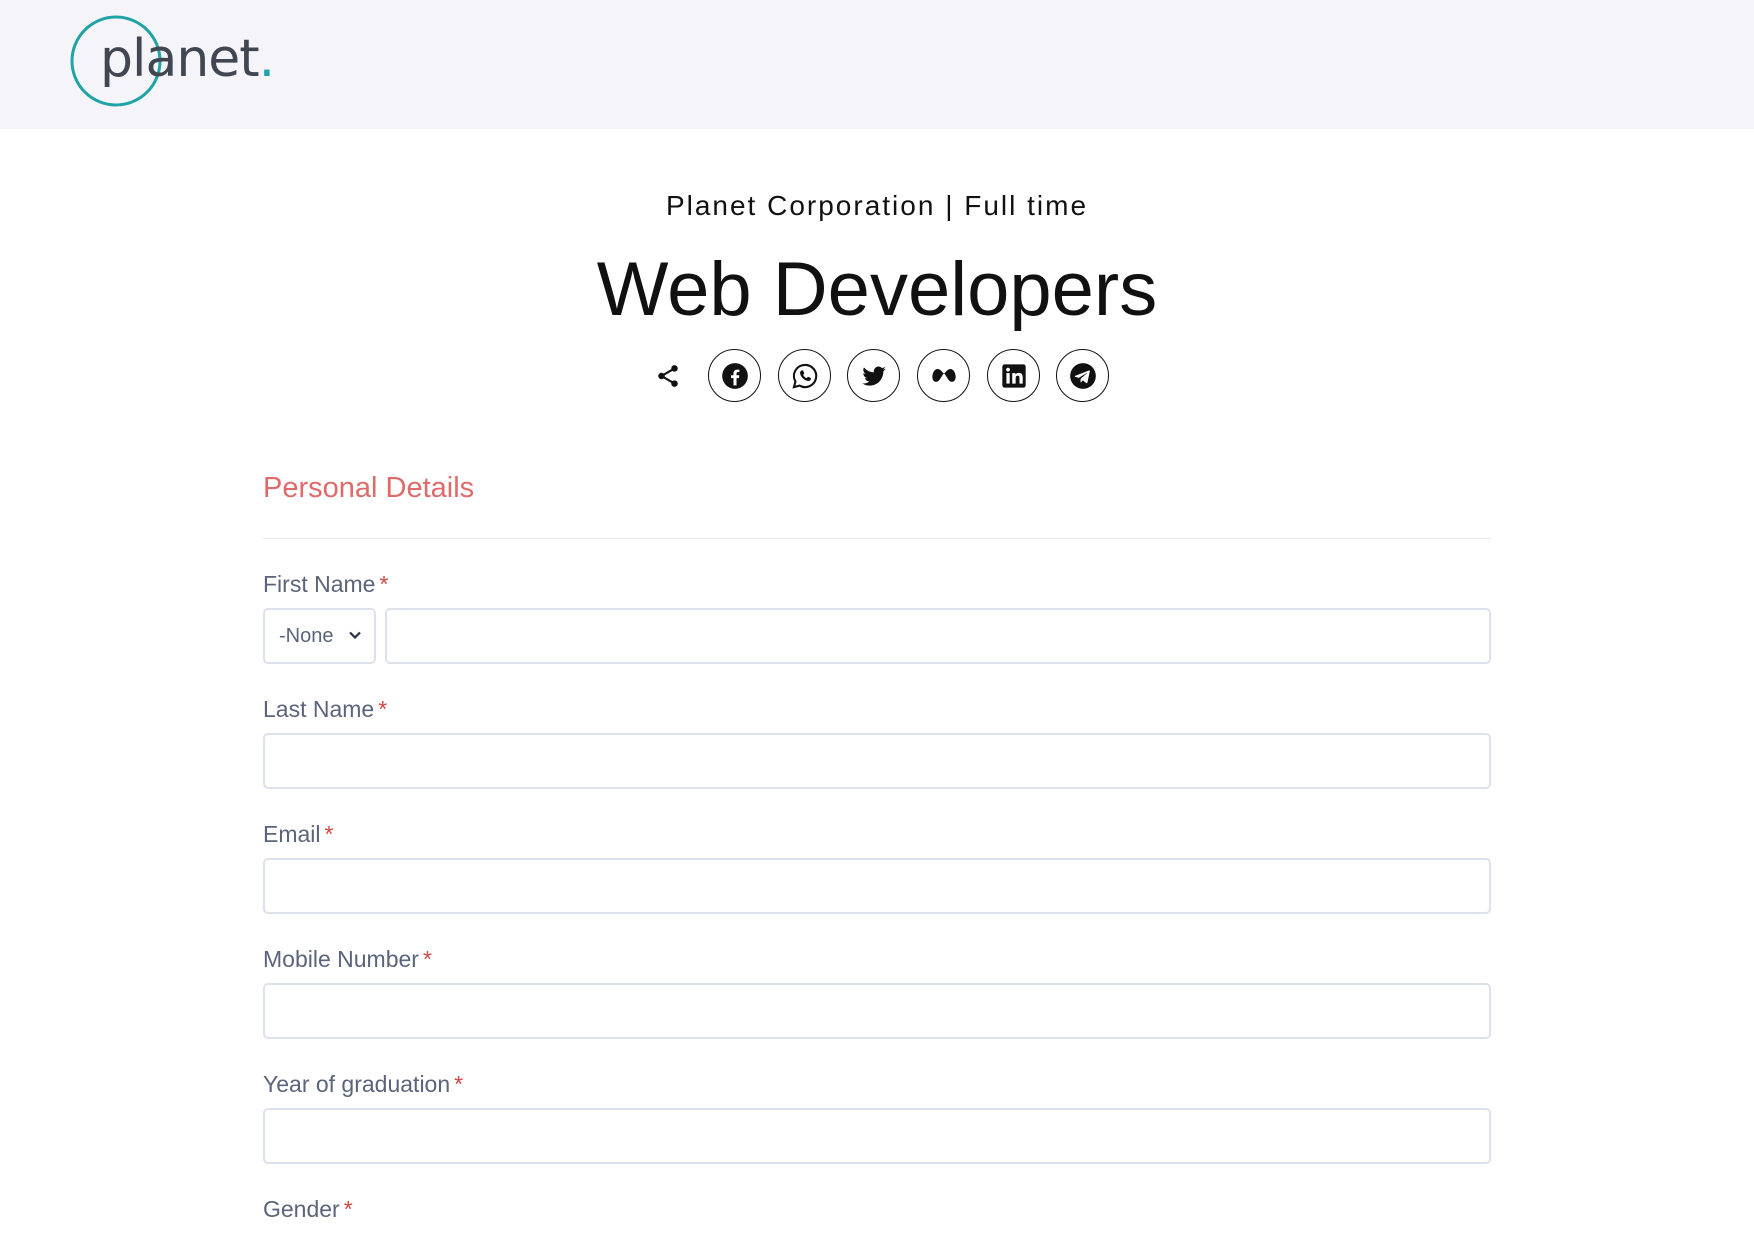 Image resolution: width=1754 pixels, height=1240 pixels. What do you see at coordinates (877, 1136) in the screenshot?
I see `graduation-year-input` at bounding box center [877, 1136].